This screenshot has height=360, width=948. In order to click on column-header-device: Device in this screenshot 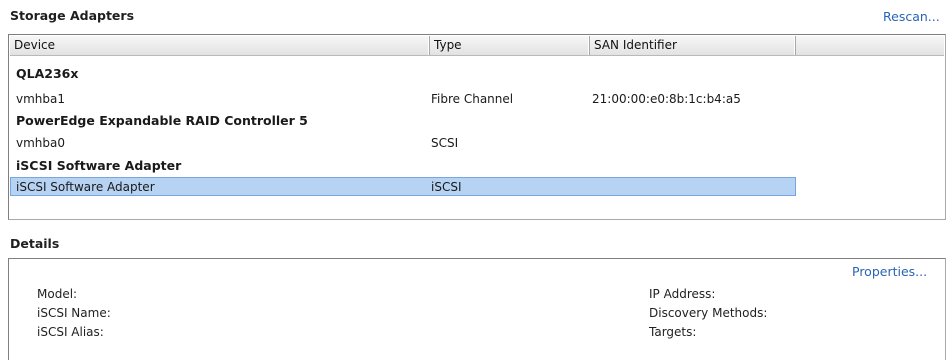, I will do `click(220, 45)`.